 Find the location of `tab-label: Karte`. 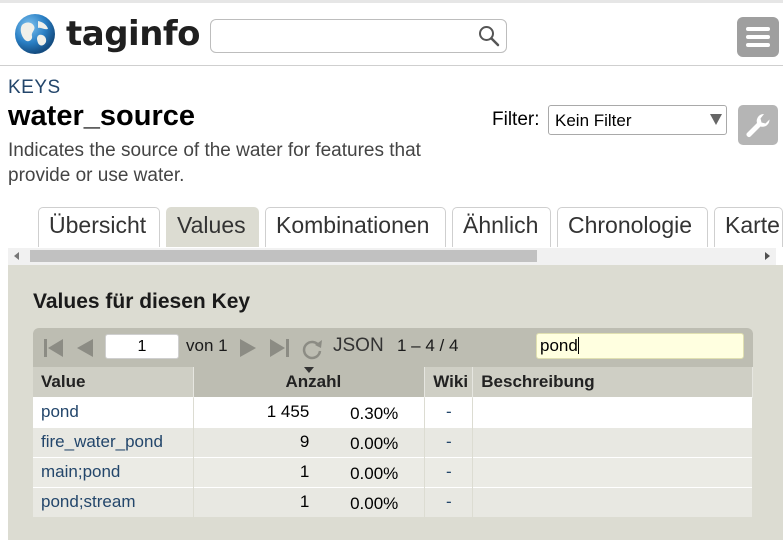

tab-label: Karte is located at coordinates (752, 225).